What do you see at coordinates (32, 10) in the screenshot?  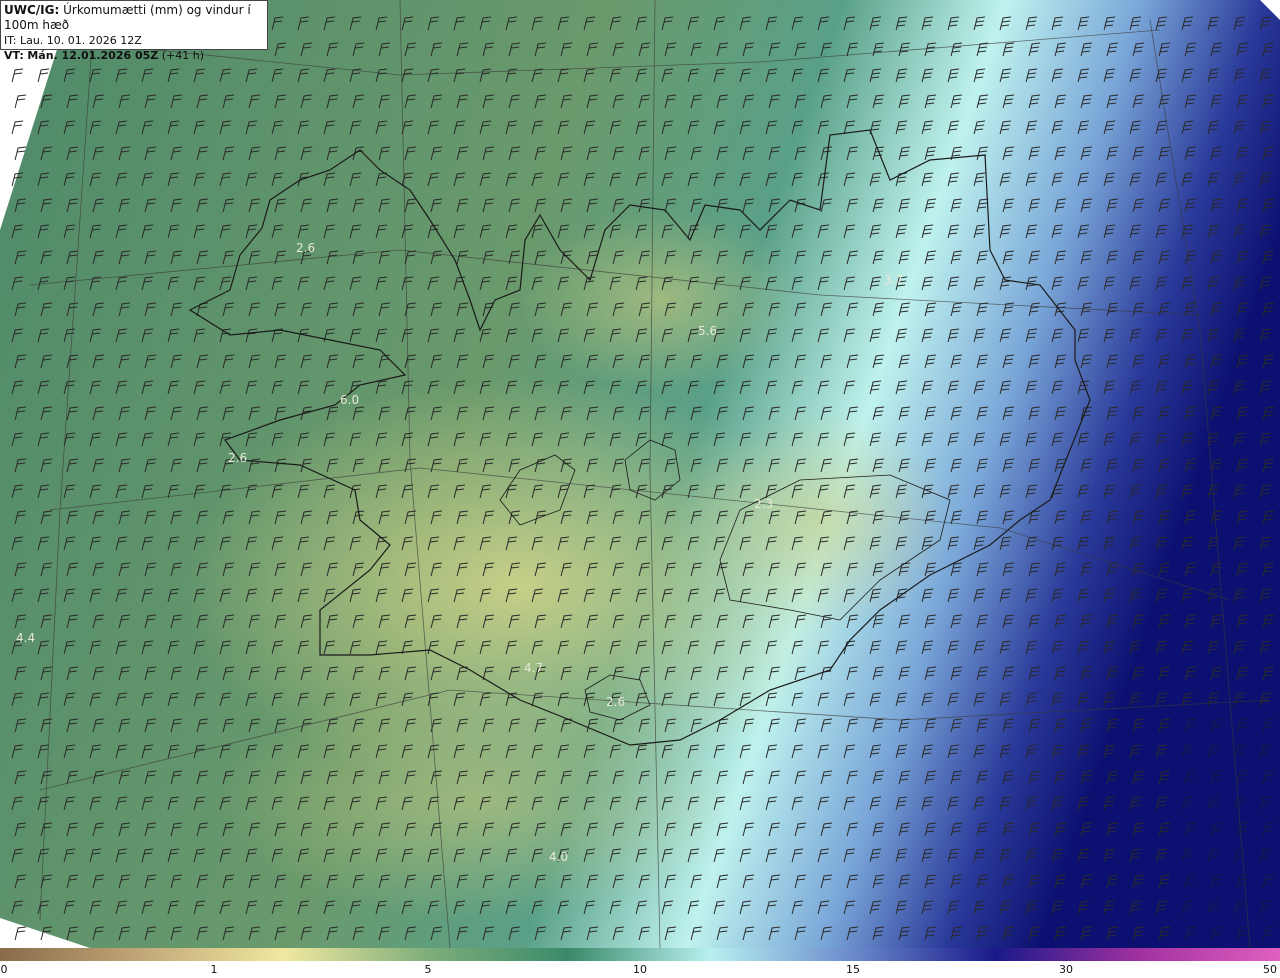 I see `model-name: UWC/IG:` at bounding box center [32, 10].